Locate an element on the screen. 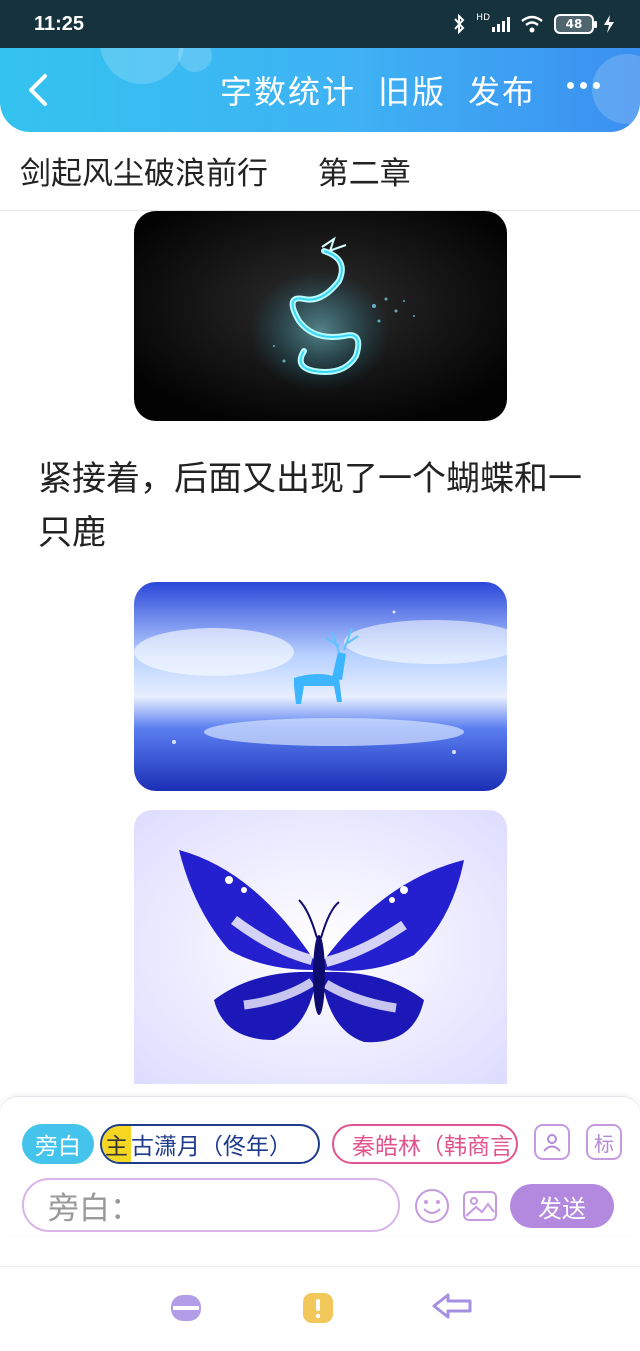  status-time: 11:25 is located at coordinates (59, 23).